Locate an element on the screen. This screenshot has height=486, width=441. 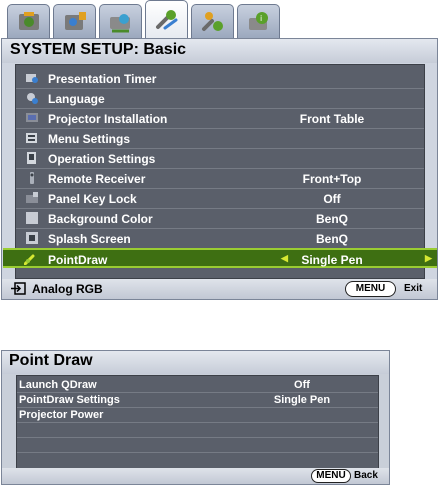
exit-label: Exit is located at coordinates (413, 288).